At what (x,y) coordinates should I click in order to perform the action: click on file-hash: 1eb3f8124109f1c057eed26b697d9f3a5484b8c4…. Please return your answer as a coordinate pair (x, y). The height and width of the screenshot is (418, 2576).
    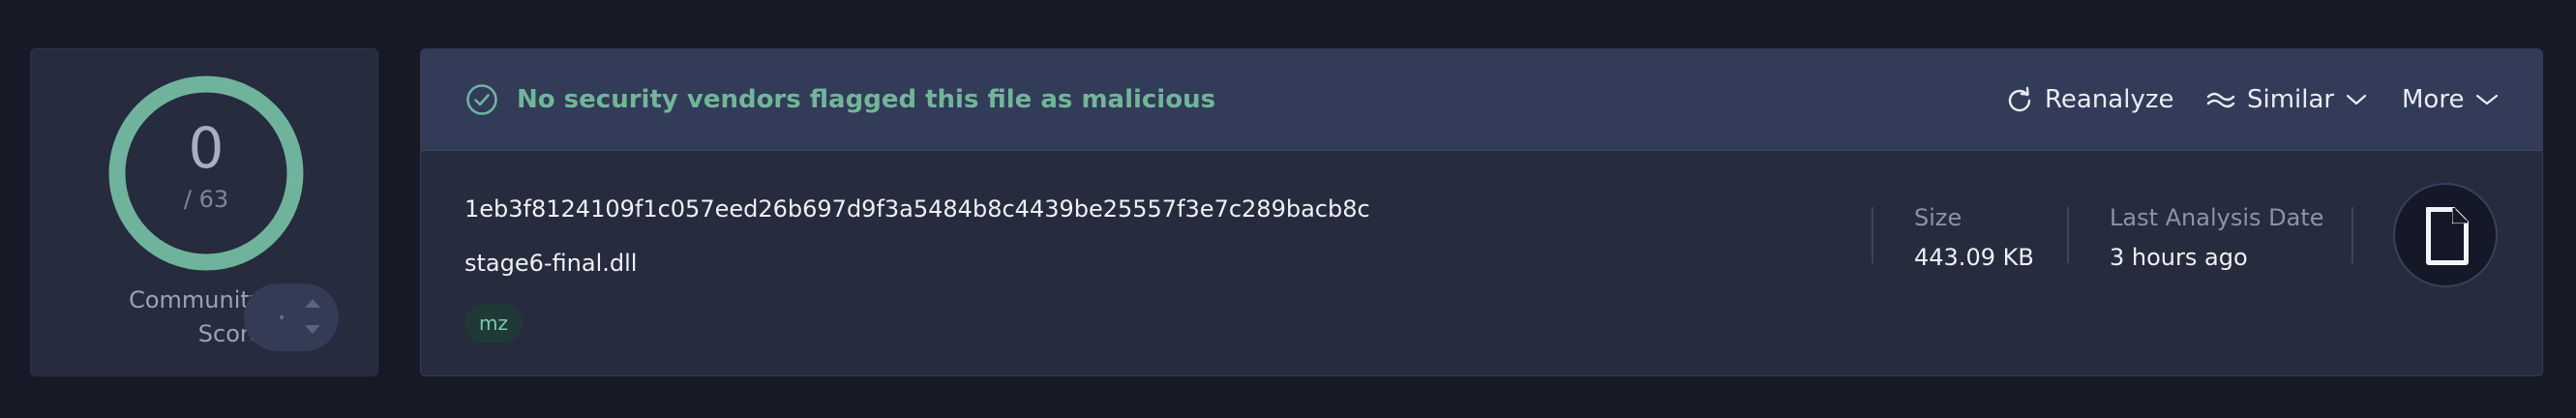
    Looking at the image, I should click on (917, 209).